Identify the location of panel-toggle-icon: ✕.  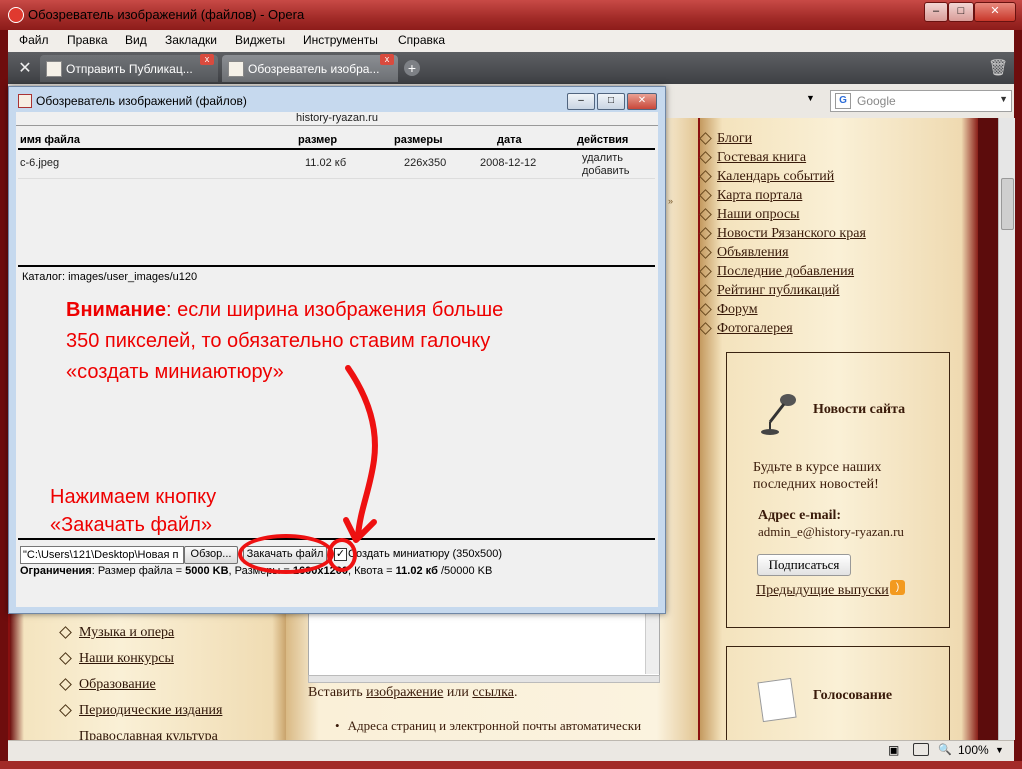
(25, 68).